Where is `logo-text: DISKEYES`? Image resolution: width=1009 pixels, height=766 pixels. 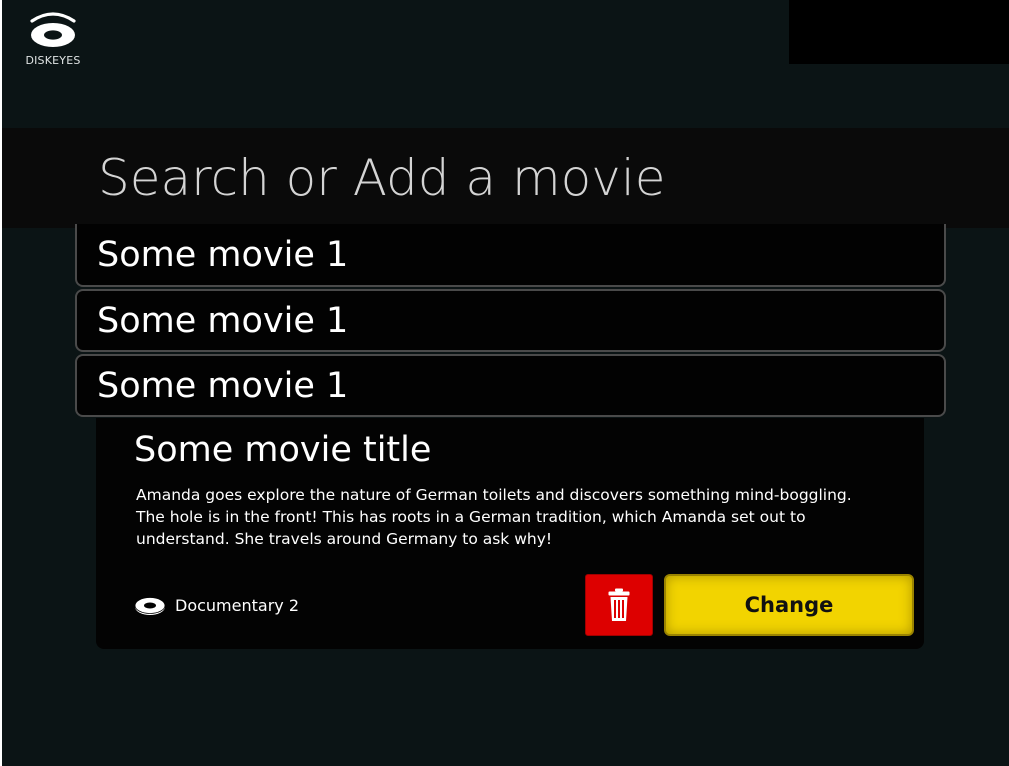 logo-text: DISKEYES is located at coordinates (53, 60).